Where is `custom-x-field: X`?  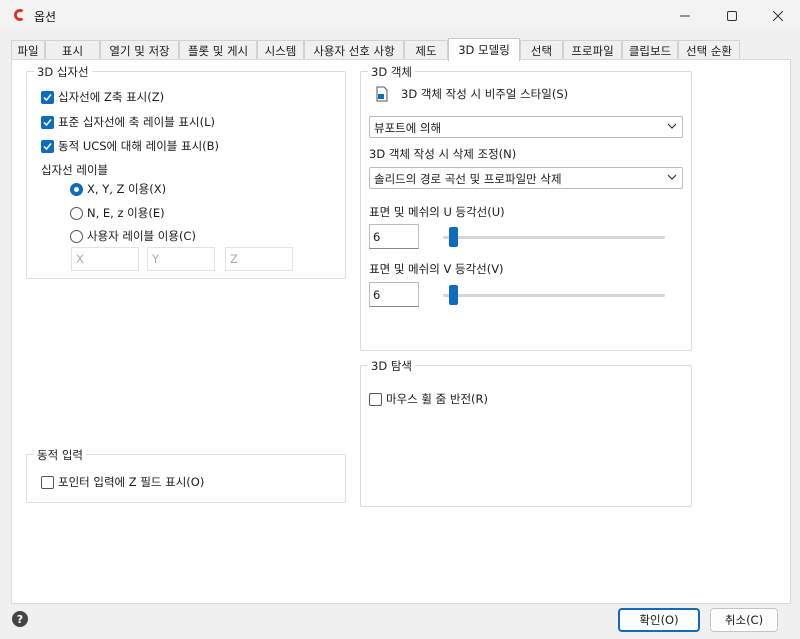 custom-x-field: X is located at coordinates (105, 259).